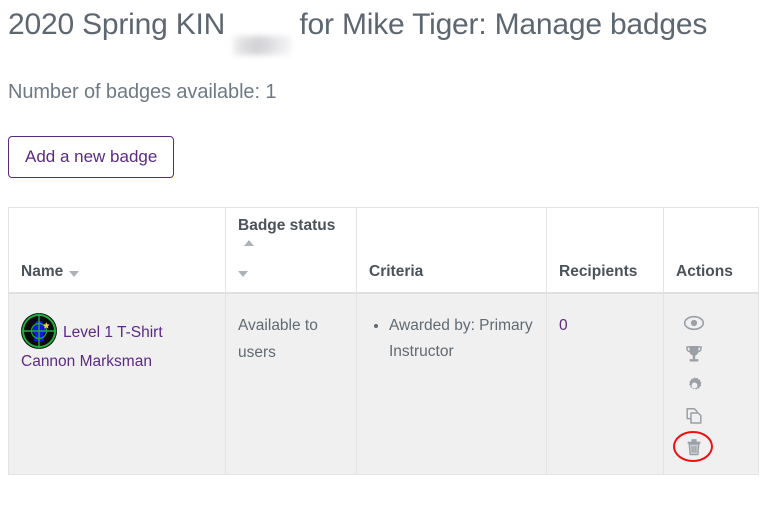 The width and height of the screenshot is (772, 519). What do you see at coordinates (291, 384) in the screenshot?
I see `cell-badge-status: Available to users` at bounding box center [291, 384].